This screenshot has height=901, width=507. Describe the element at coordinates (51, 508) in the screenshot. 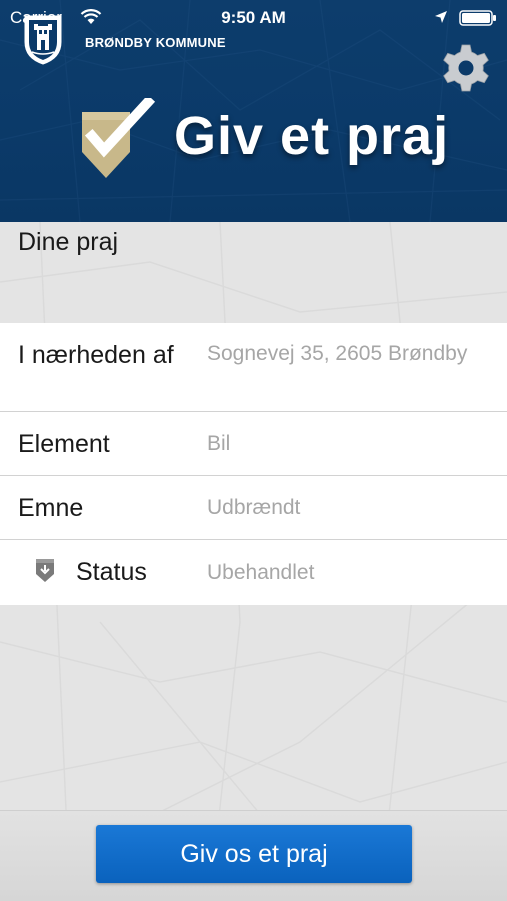

I see `row-label: Emne` at that location.